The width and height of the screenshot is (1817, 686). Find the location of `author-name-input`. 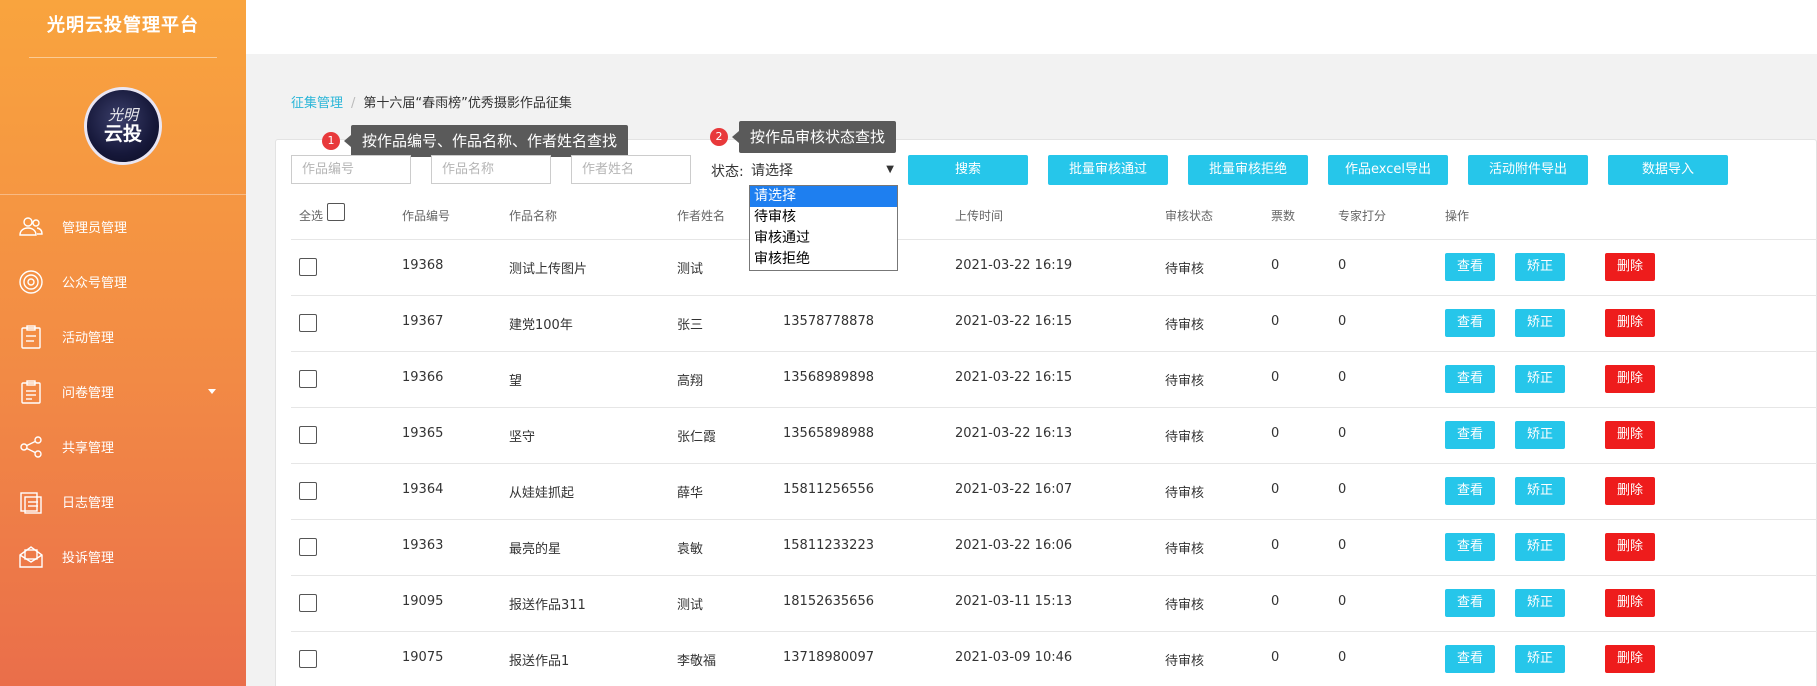

author-name-input is located at coordinates (631, 169).